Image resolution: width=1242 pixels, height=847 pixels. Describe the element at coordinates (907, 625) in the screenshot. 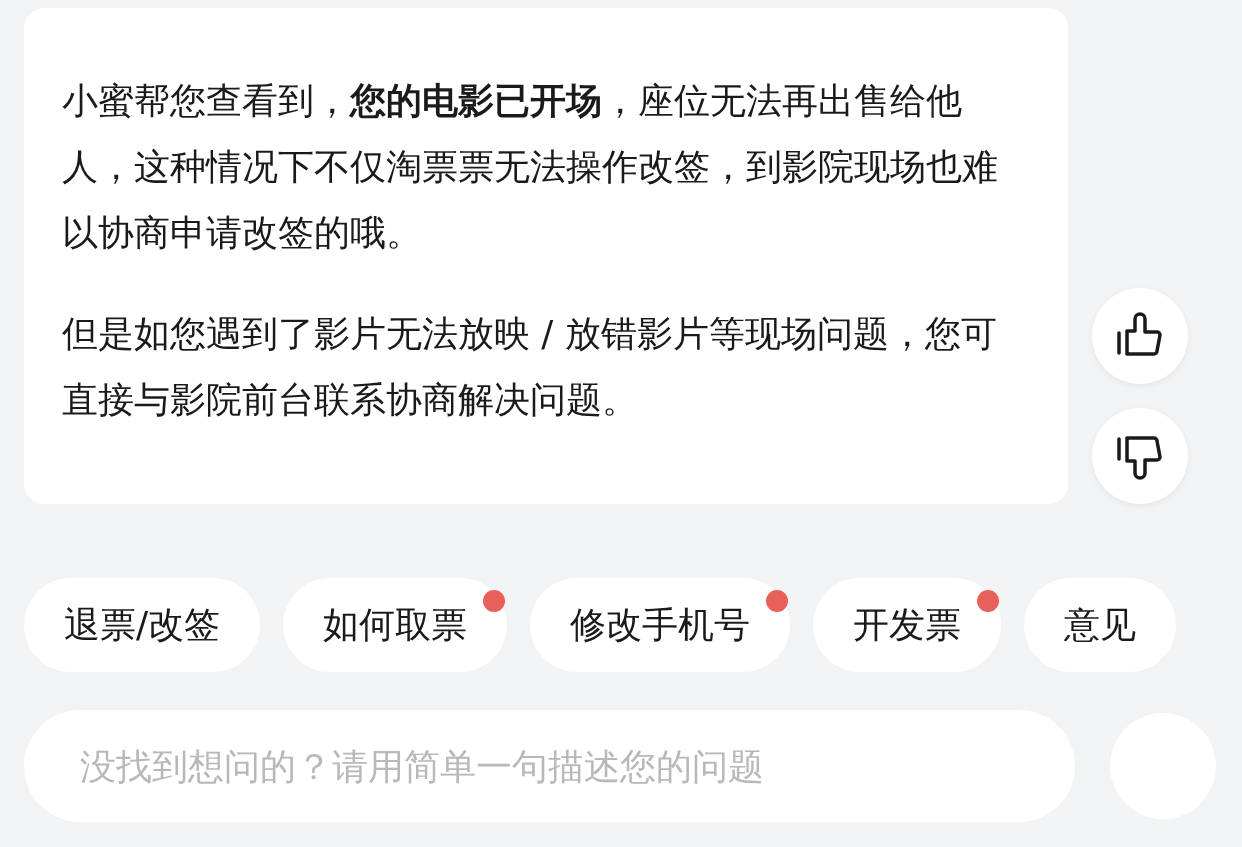

I see `quick-reply-chip: 开发票` at that location.